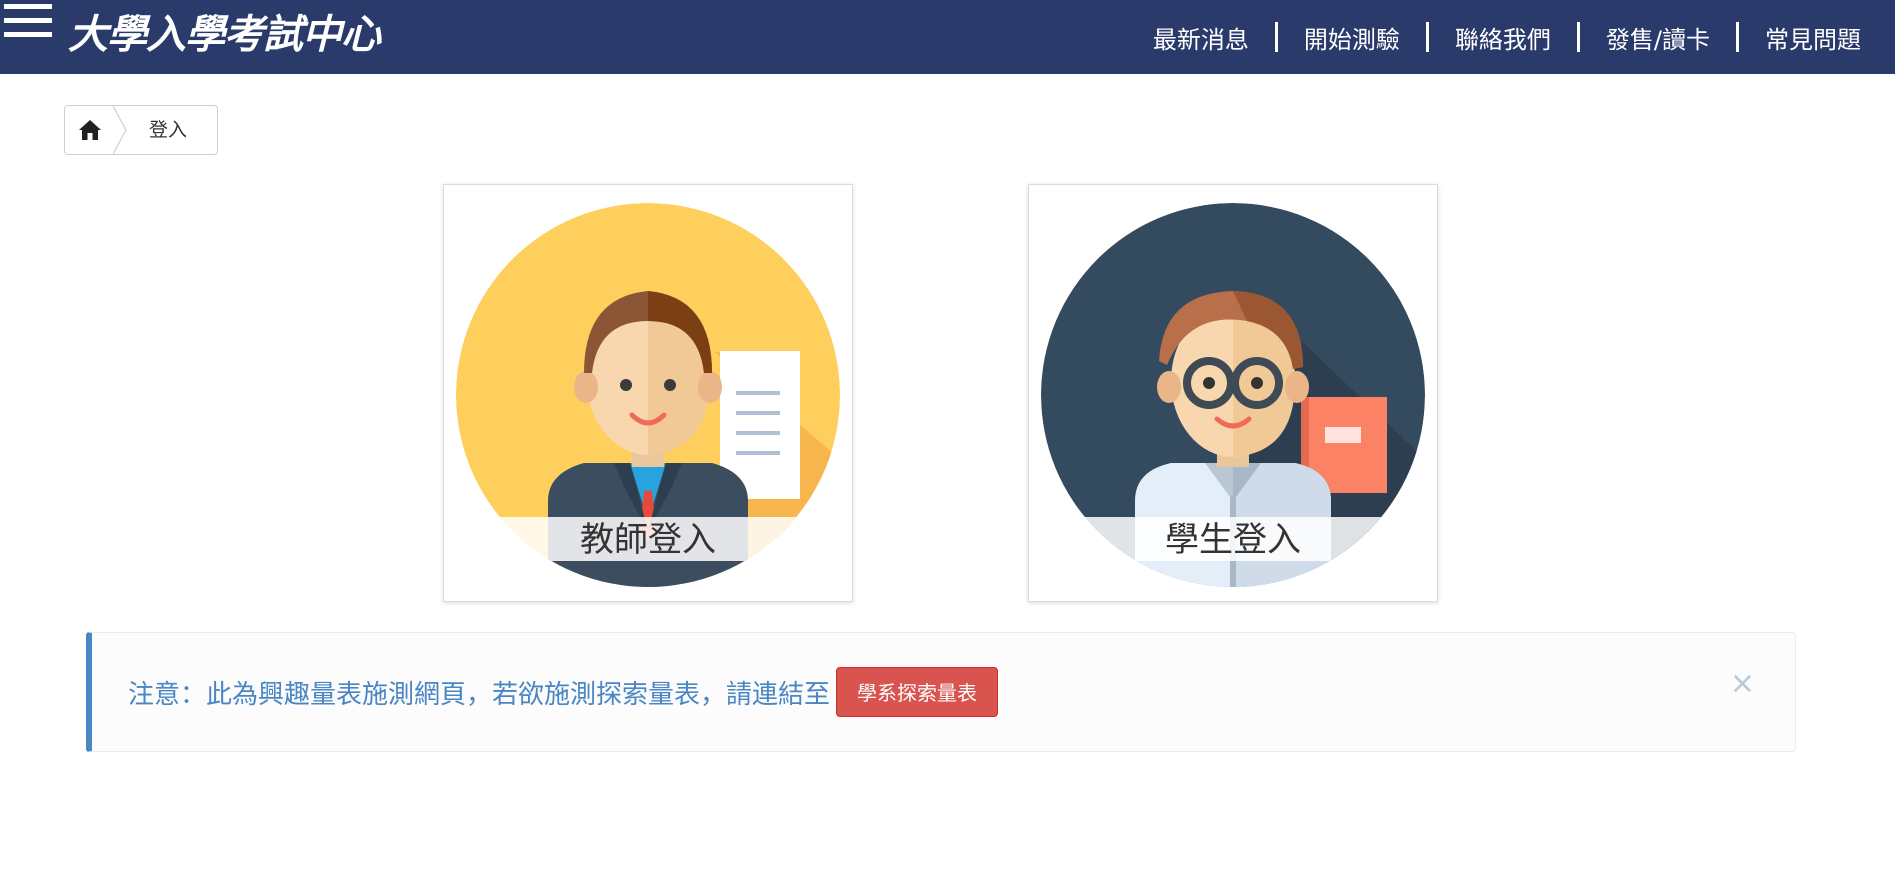 The height and width of the screenshot is (879, 1895). What do you see at coordinates (479, 694) in the screenshot?
I see `notice-message: 注意：此為興趣量表施測網頁，若欲施測探索量表，請連結至` at bounding box center [479, 694].